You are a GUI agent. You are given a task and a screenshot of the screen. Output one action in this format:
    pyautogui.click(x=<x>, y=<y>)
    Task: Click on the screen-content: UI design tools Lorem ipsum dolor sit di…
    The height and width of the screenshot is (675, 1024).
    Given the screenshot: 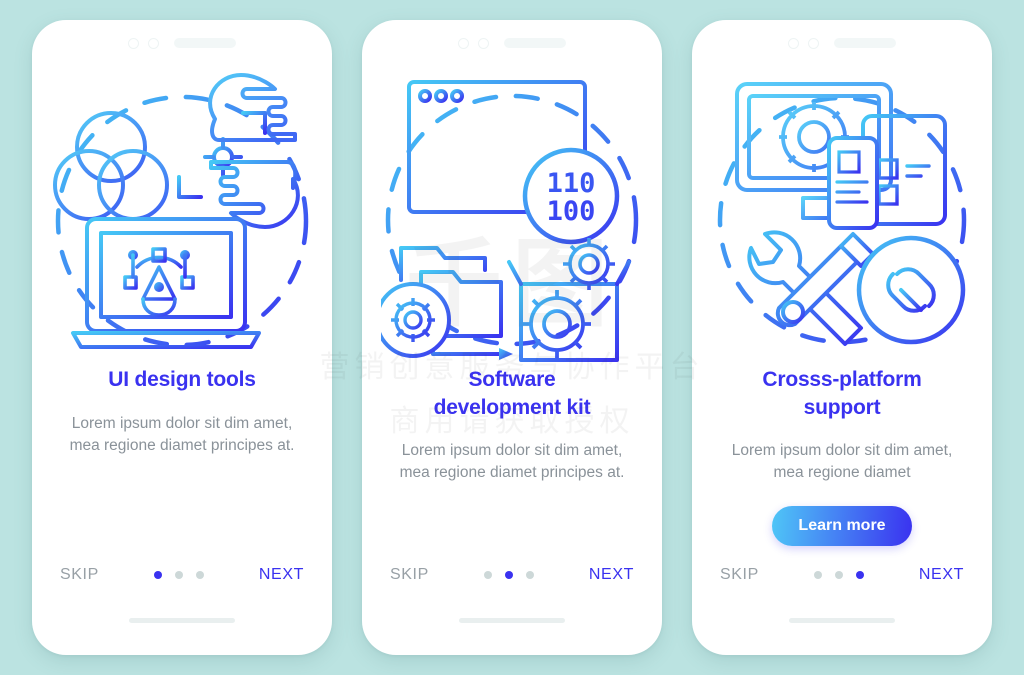 What is the action you would take?
    pyautogui.click(x=182, y=464)
    